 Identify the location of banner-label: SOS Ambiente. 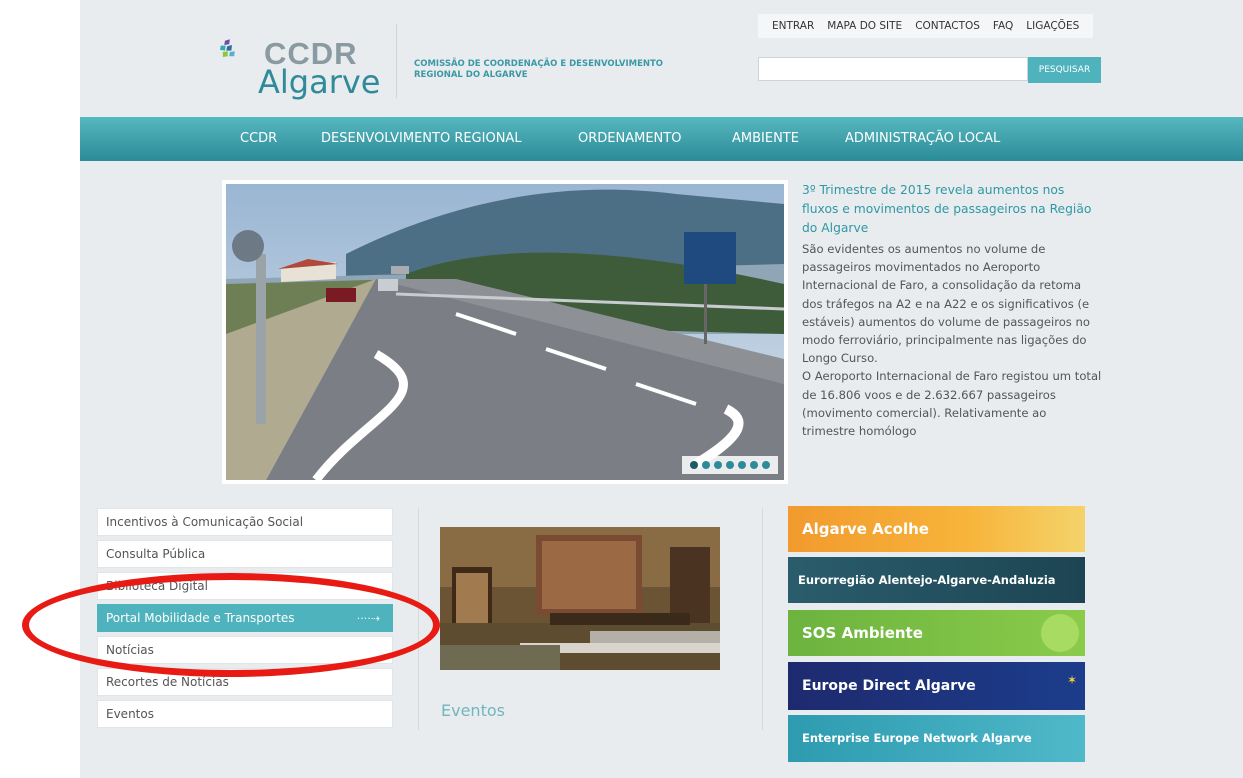
(862, 633).